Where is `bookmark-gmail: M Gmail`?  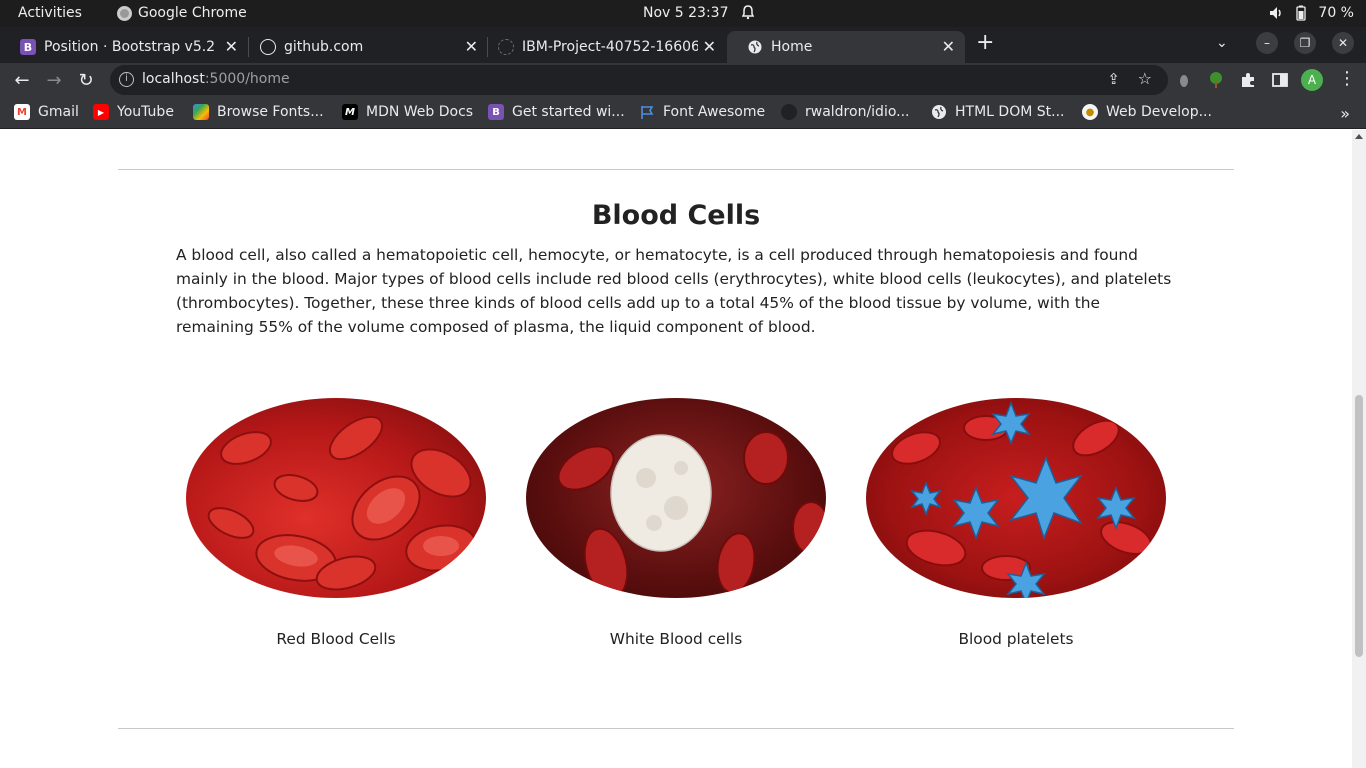
bookmark-gmail: M Gmail is located at coordinates (46, 112).